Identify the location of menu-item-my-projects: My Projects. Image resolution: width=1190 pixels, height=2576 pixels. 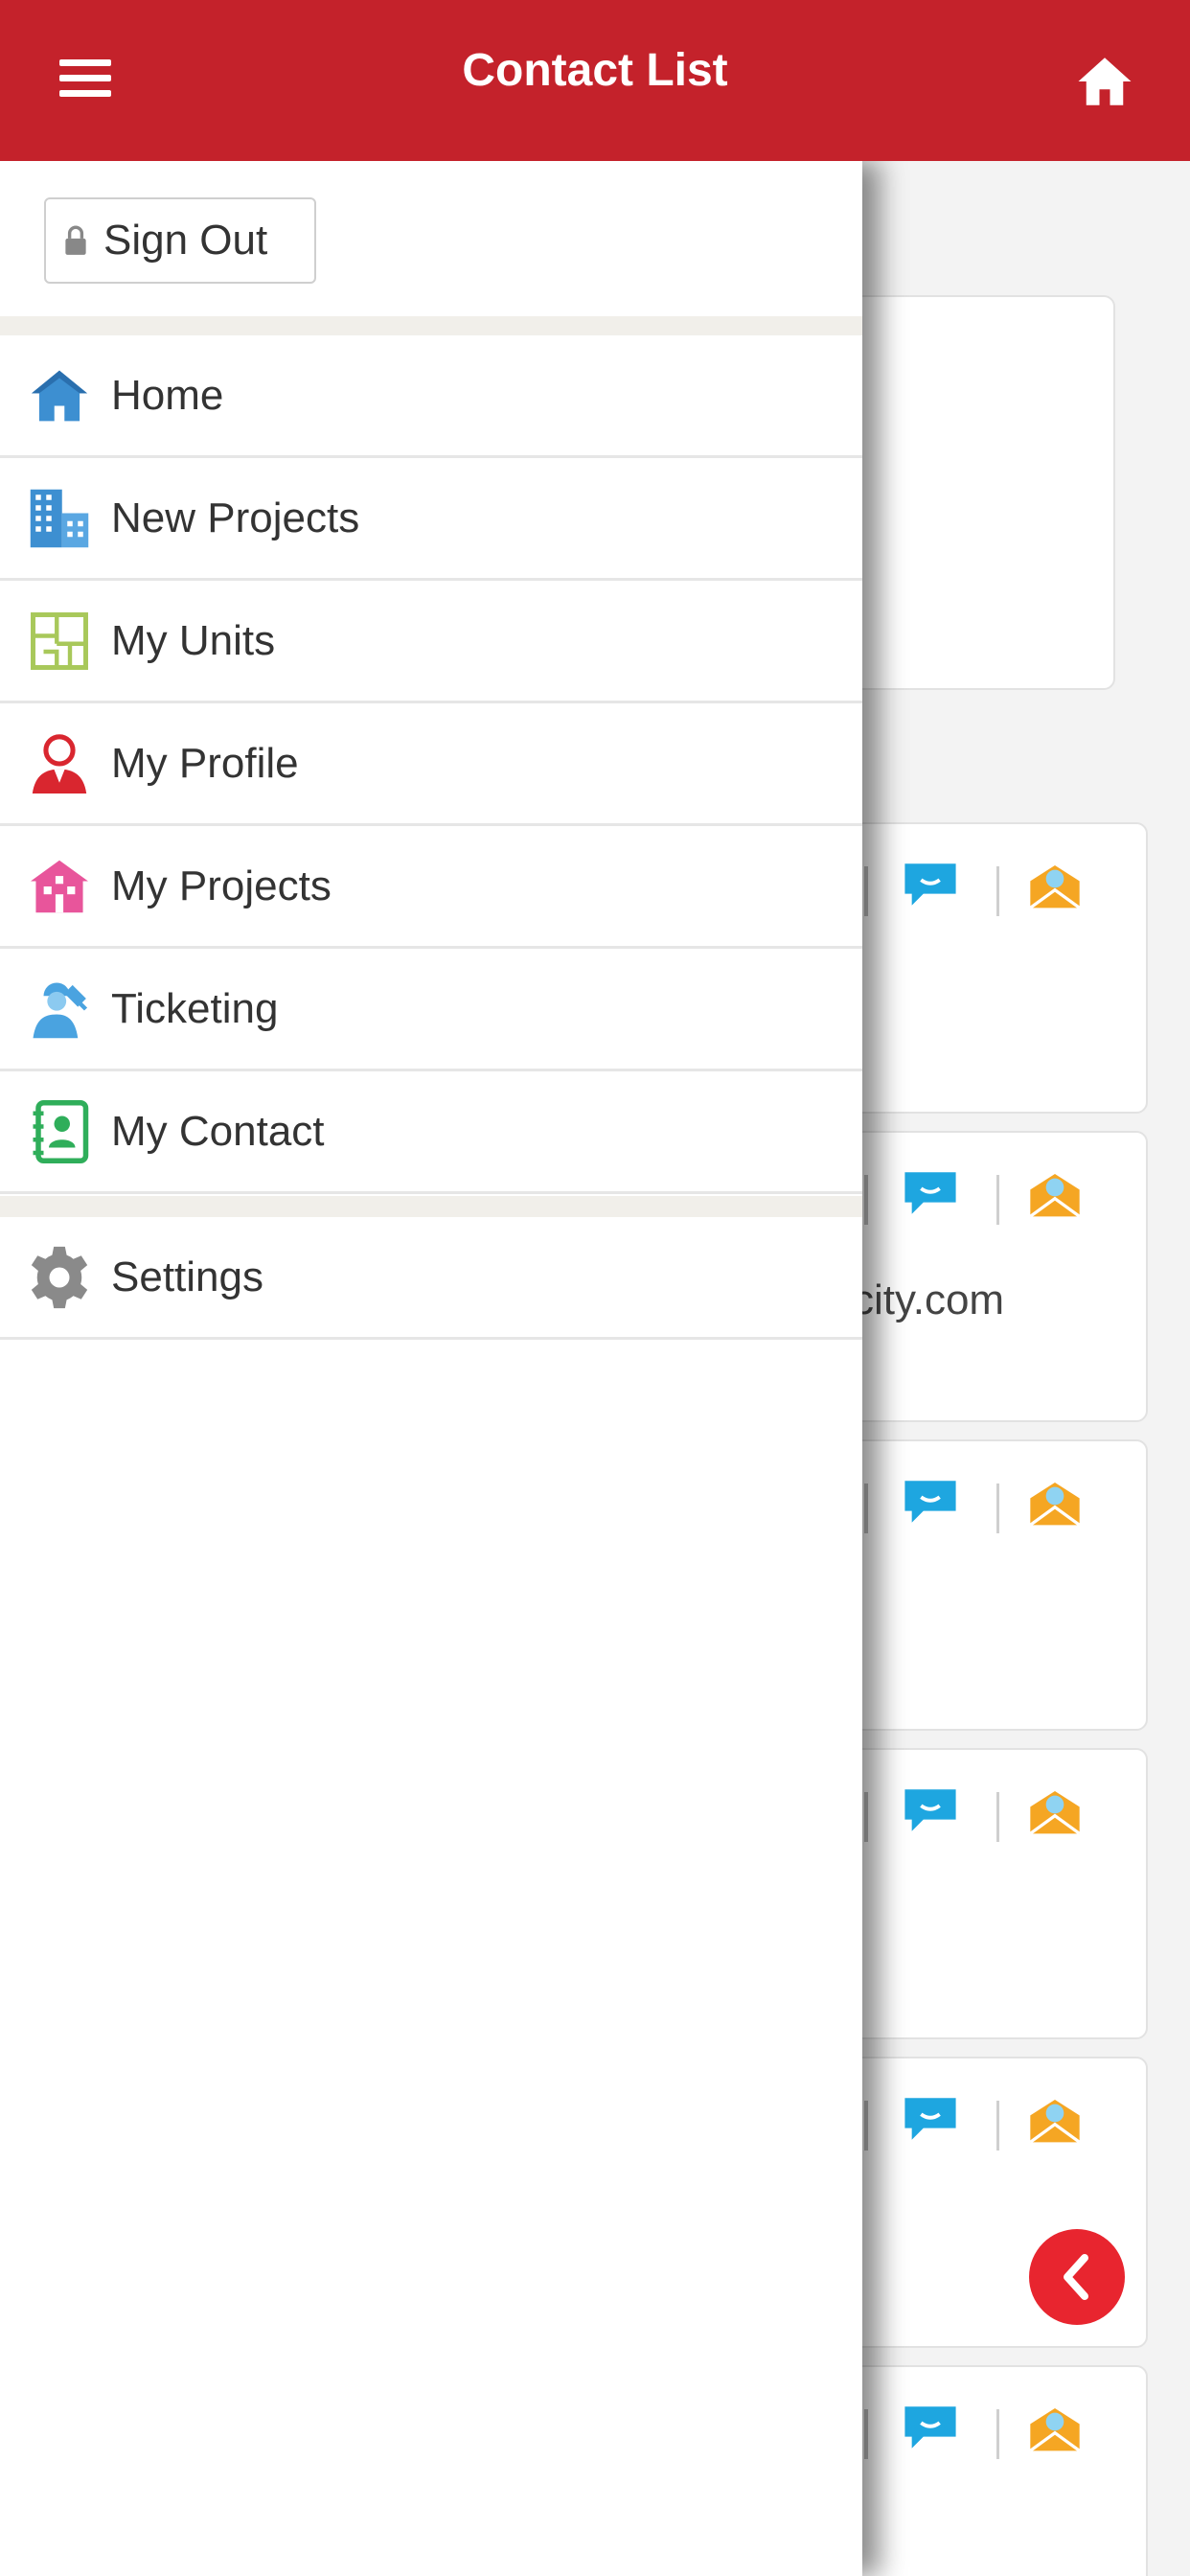
(431, 887).